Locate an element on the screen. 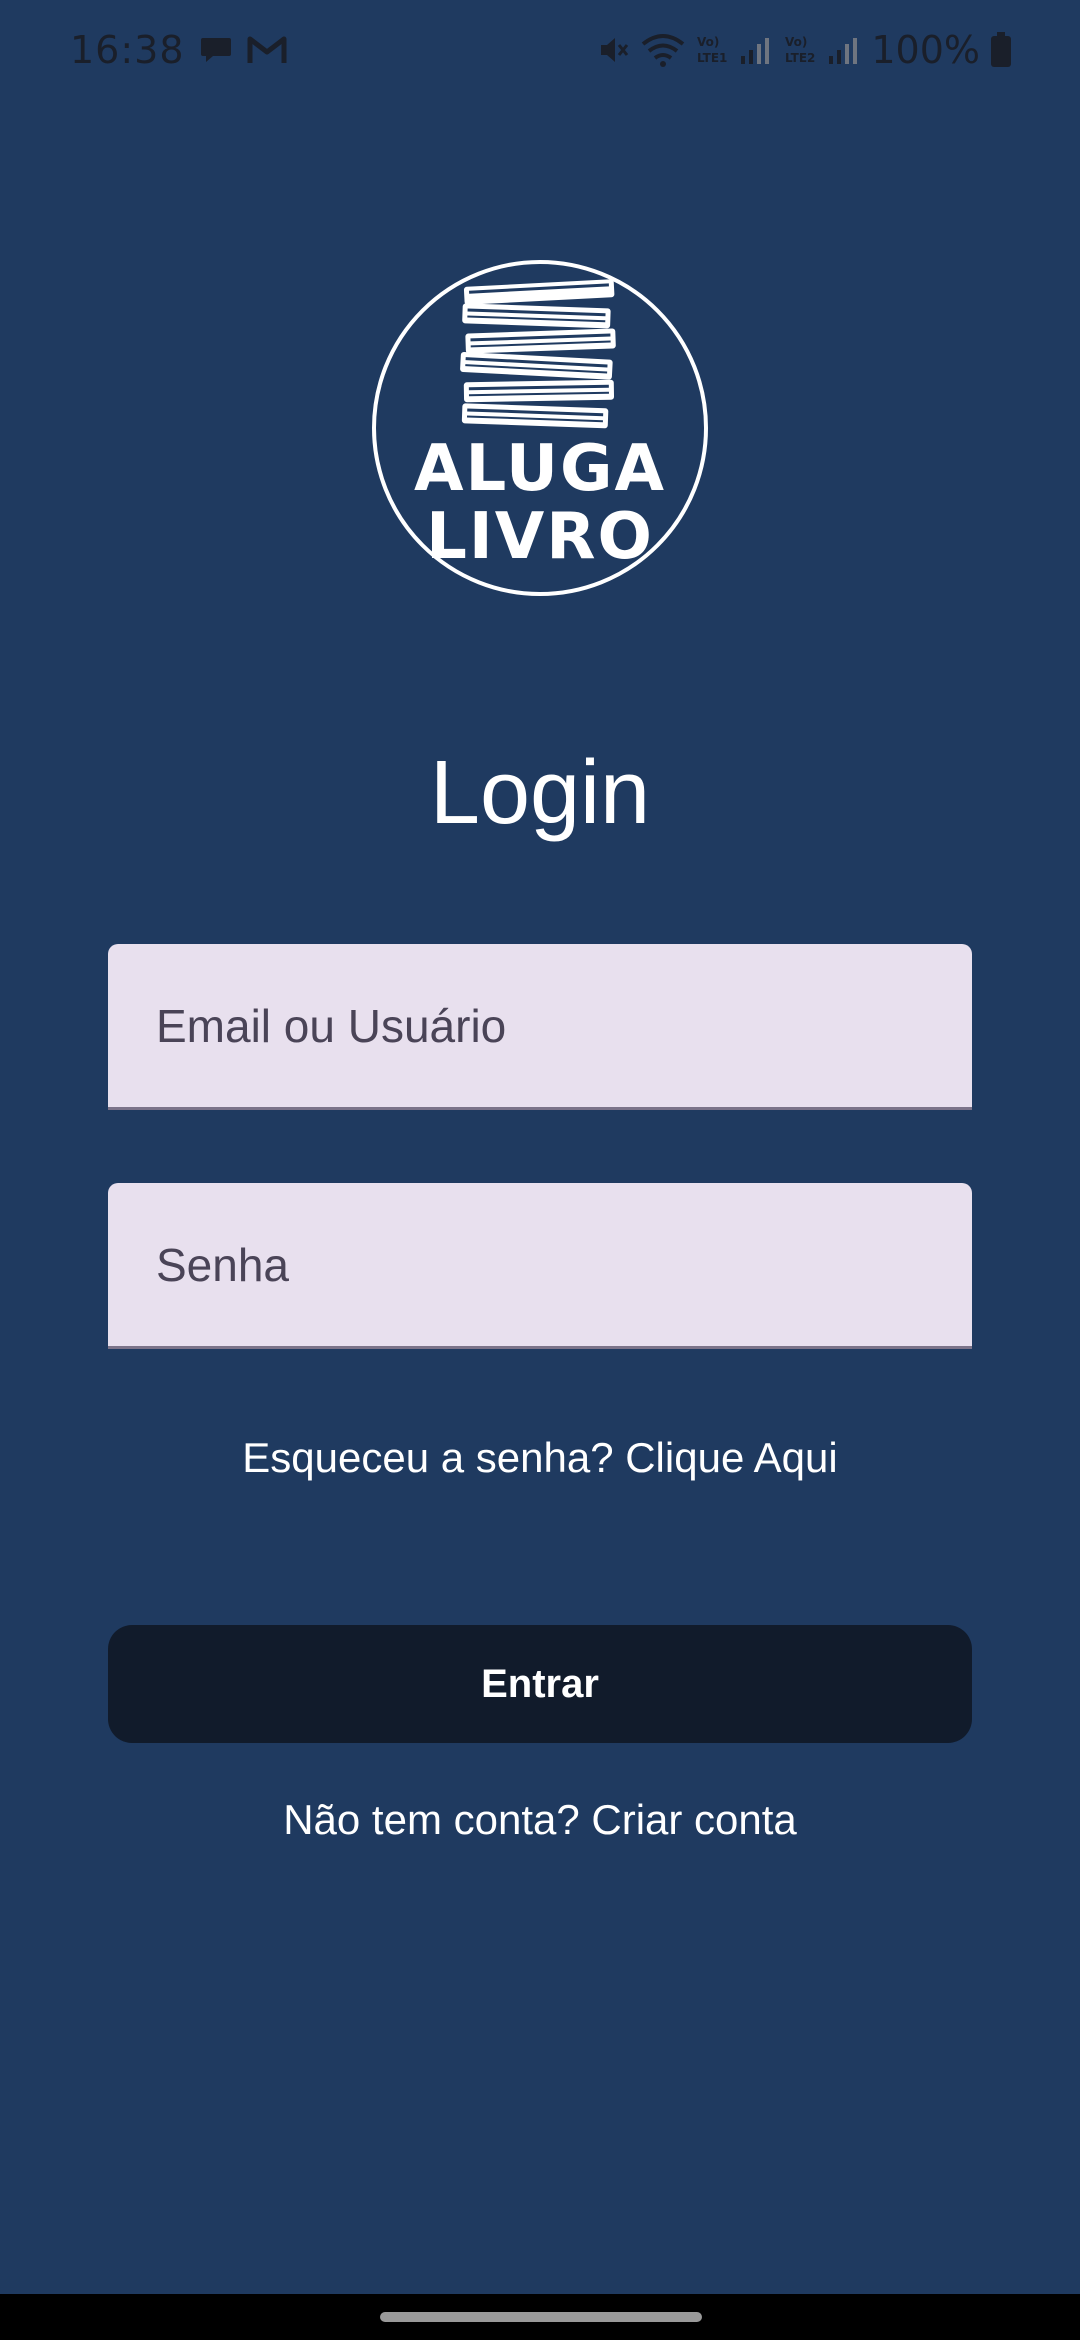 This screenshot has height=2340, width=1080. gmail-icon is located at coordinates (267, 50).